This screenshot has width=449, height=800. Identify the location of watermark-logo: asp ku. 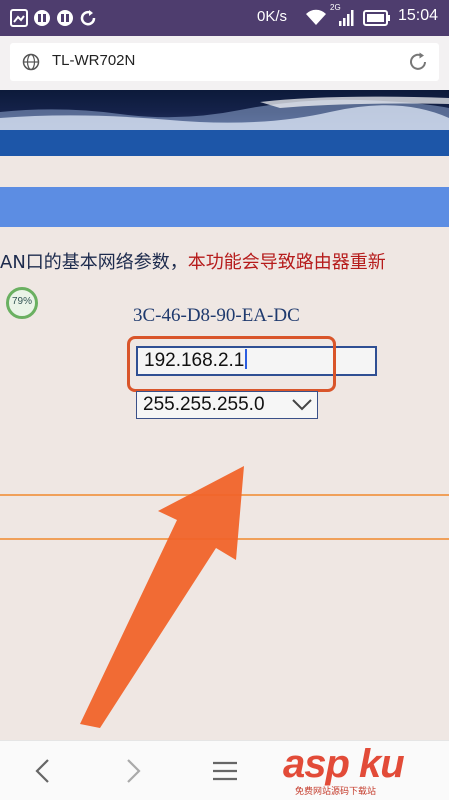
(344, 764).